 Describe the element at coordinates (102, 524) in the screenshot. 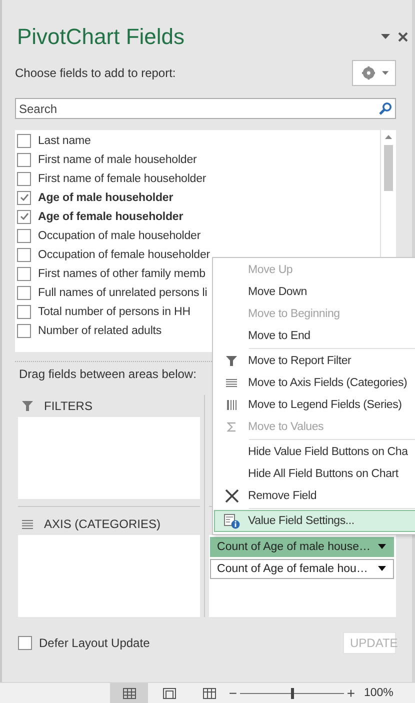

I see `area-title: AXIS (CATEGORIES)` at that location.